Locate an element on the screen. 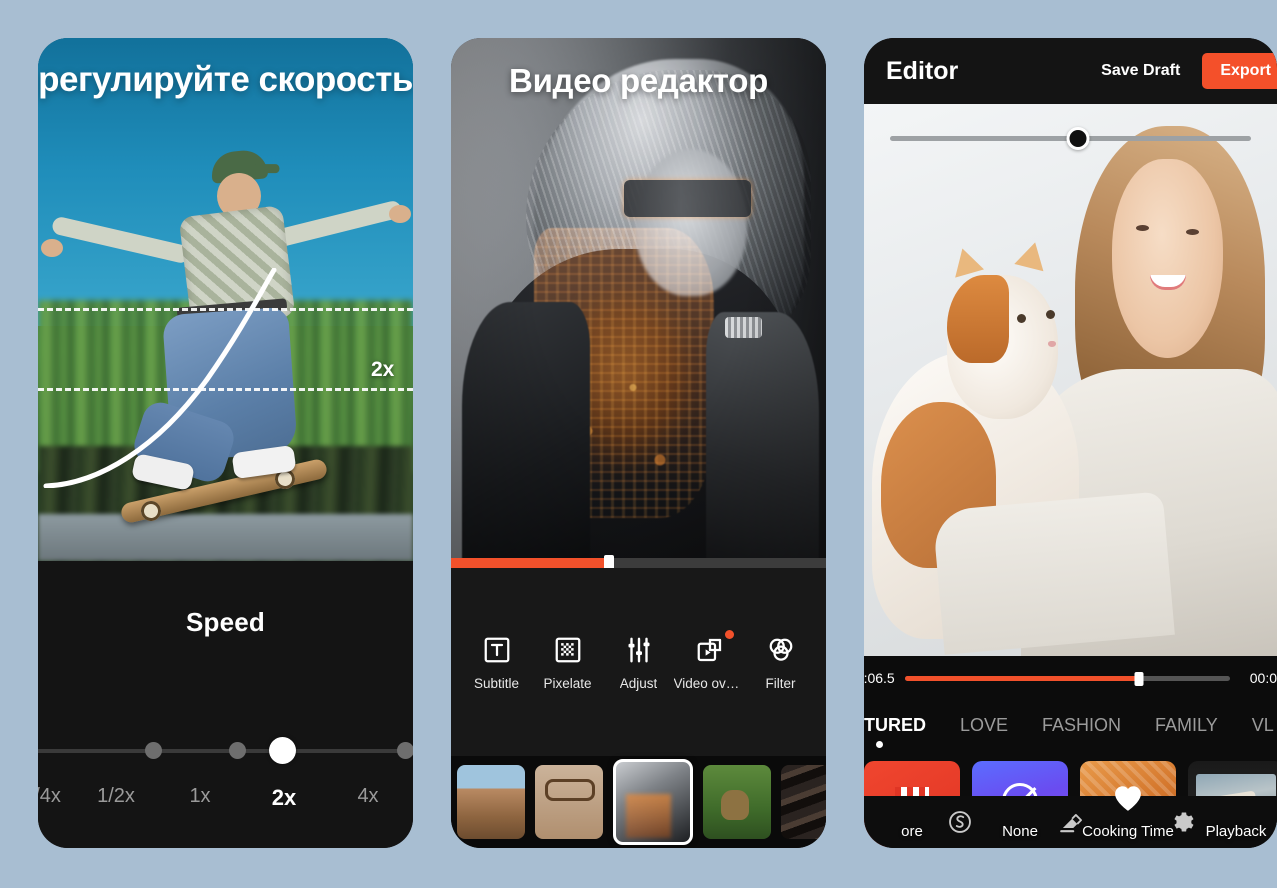  panel-headline-editor: Видео редактор is located at coordinates (638, 80).